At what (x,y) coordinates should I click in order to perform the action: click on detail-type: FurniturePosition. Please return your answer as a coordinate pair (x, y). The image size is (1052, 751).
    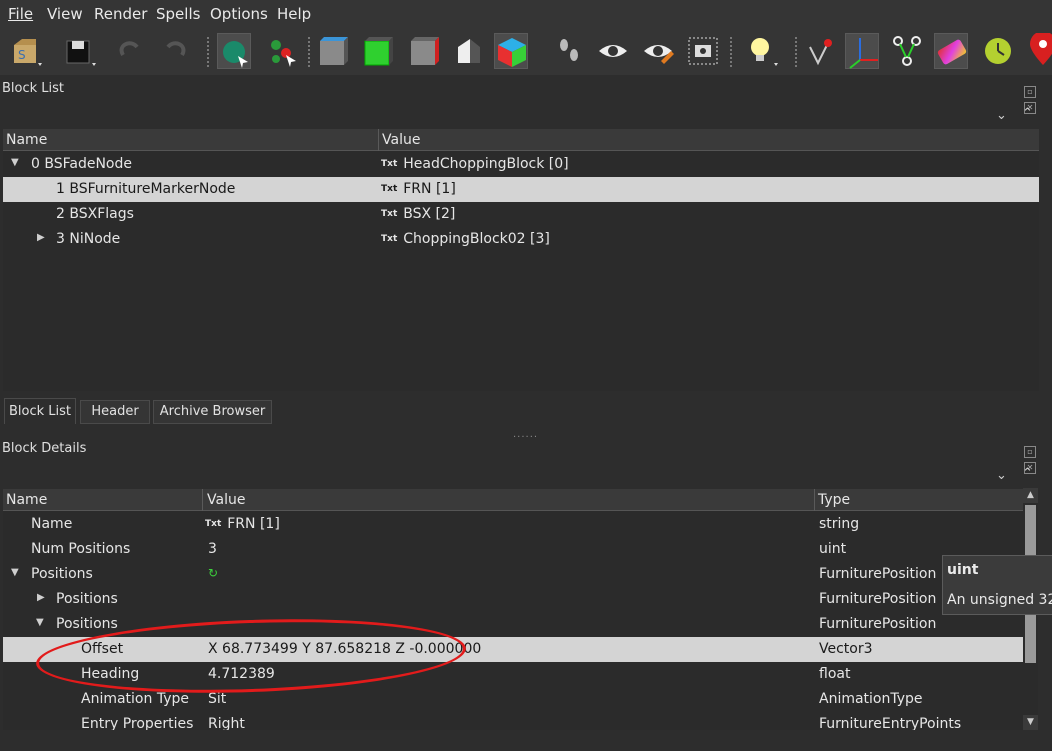
    Looking at the image, I should click on (878, 624).